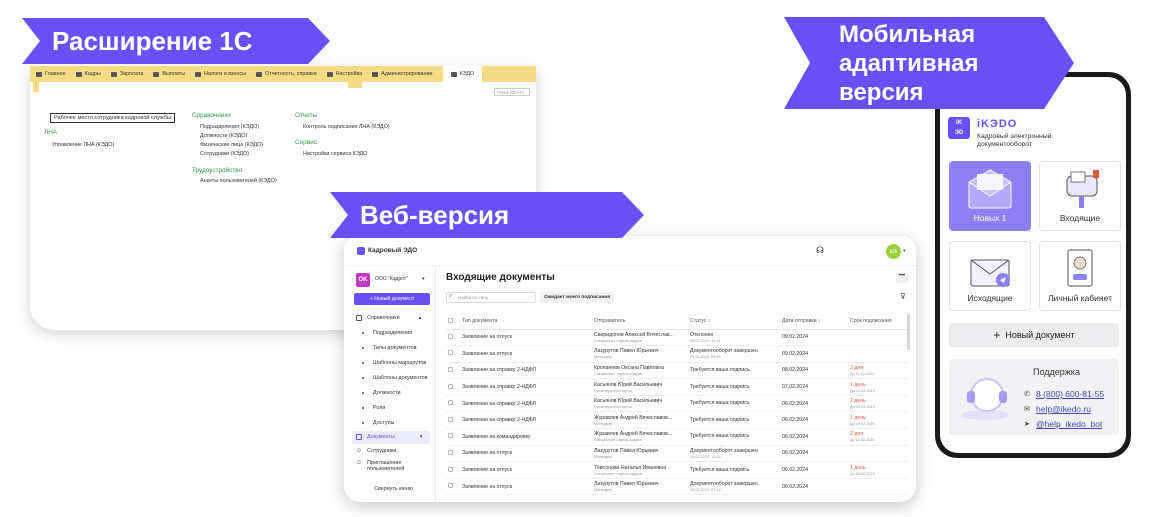 This screenshot has width=1157, height=517. What do you see at coordinates (487, 215) in the screenshot?
I see `banner-web-version: Веб-версия` at bounding box center [487, 215].